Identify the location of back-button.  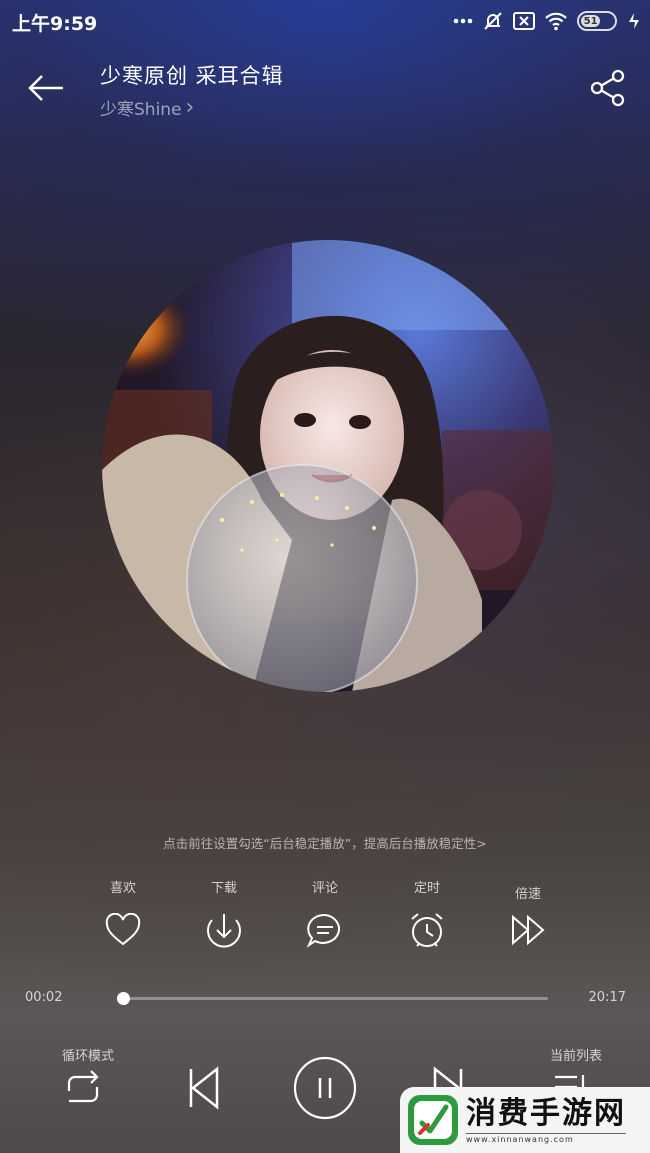
(46, 88).